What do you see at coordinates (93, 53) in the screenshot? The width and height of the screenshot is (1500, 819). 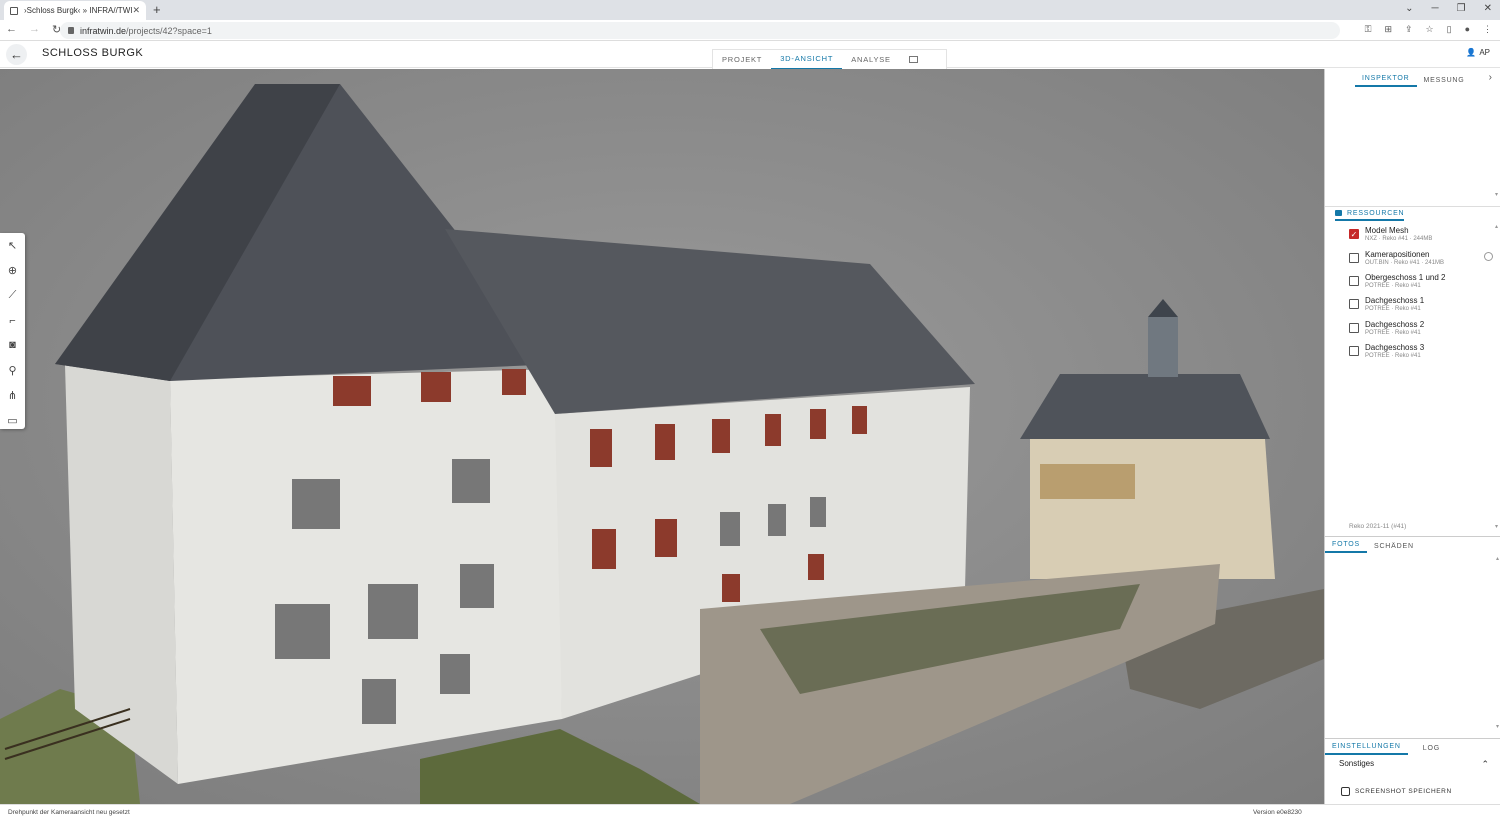 I see `project-title: SCHLOSS BURGK` at bounding box center [93, 53].